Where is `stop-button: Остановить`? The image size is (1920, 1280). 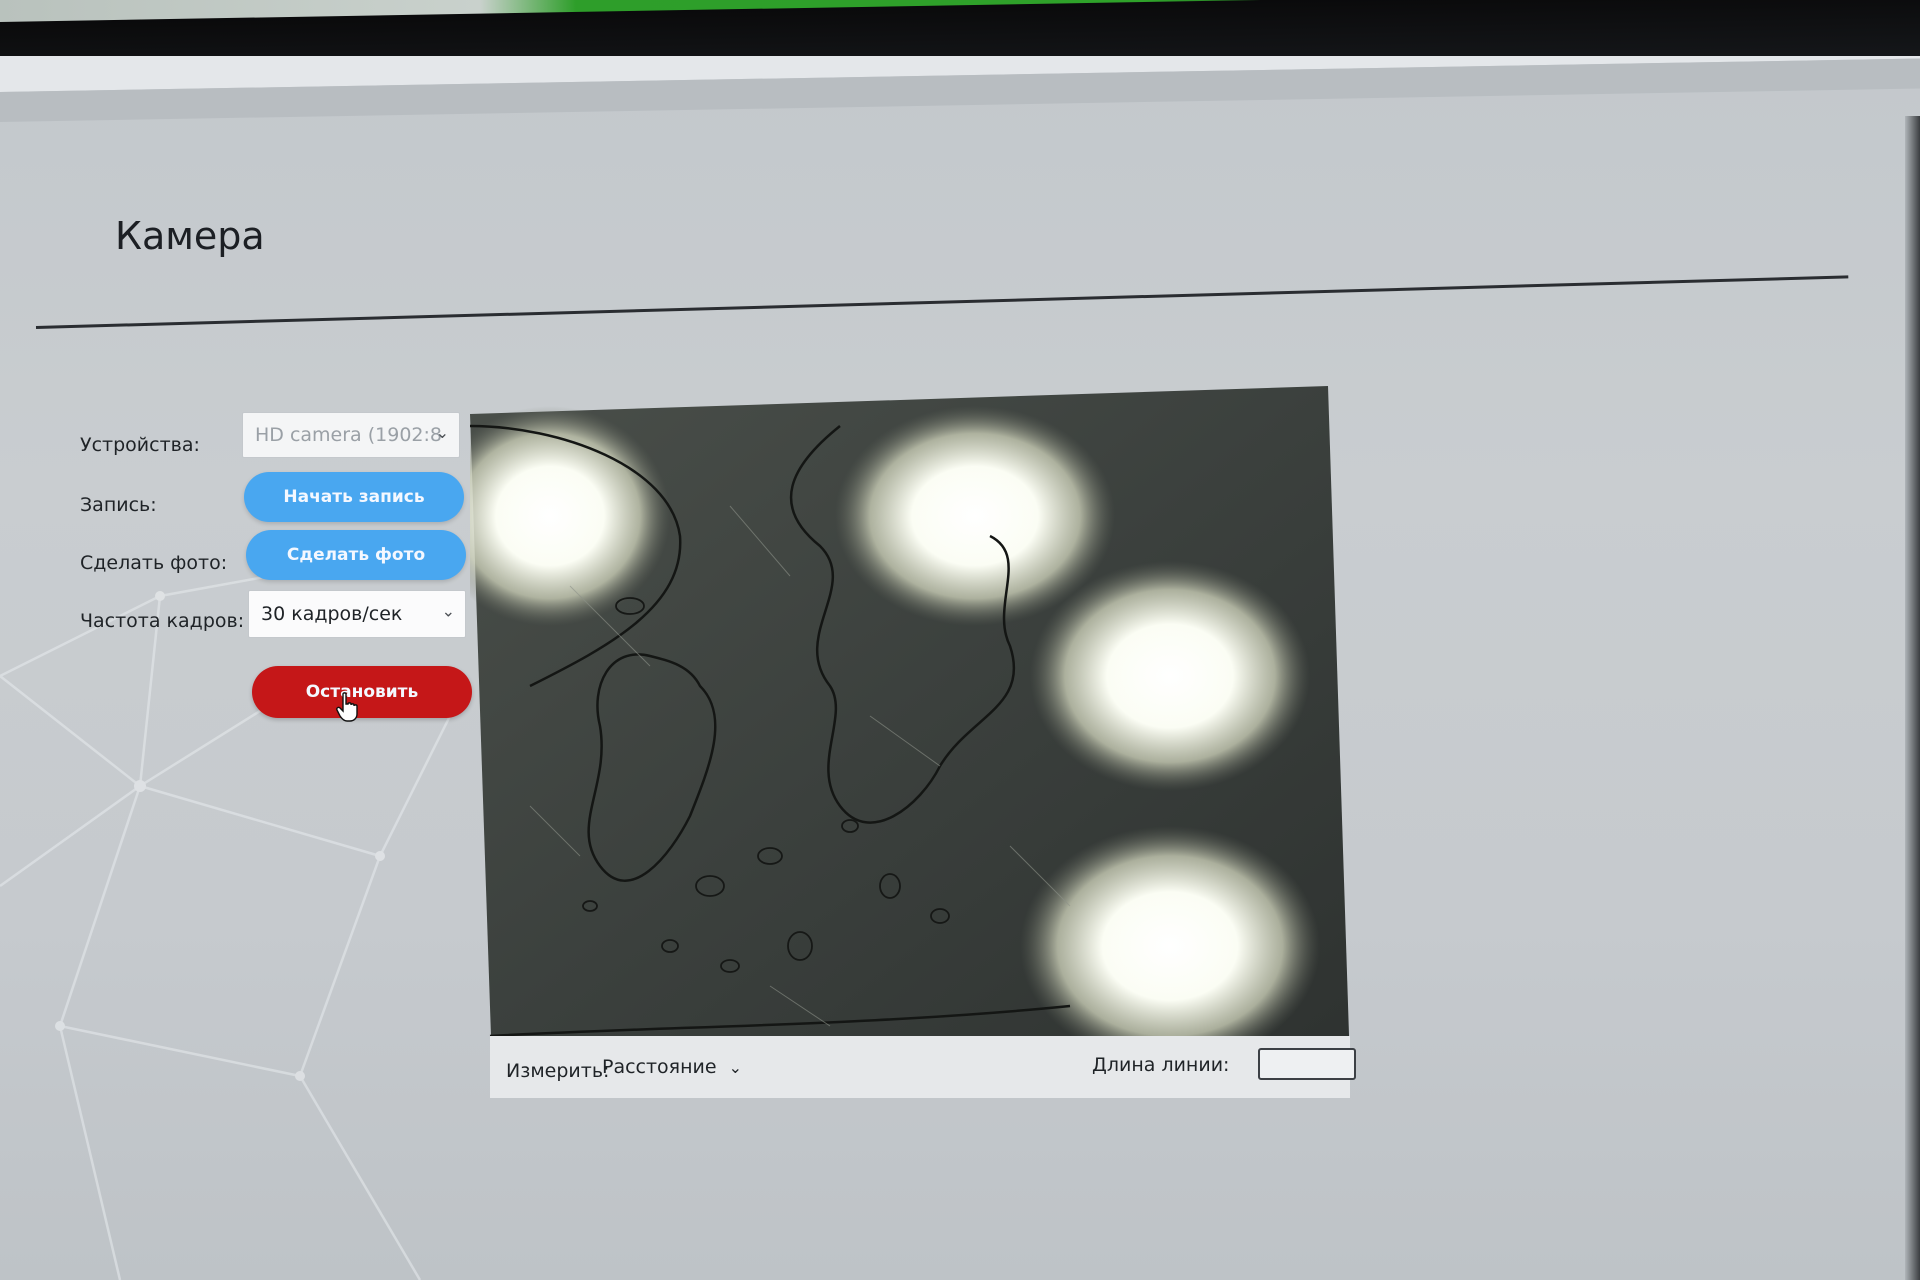
stop-button: Остановить is located at coordinates (362, 692).